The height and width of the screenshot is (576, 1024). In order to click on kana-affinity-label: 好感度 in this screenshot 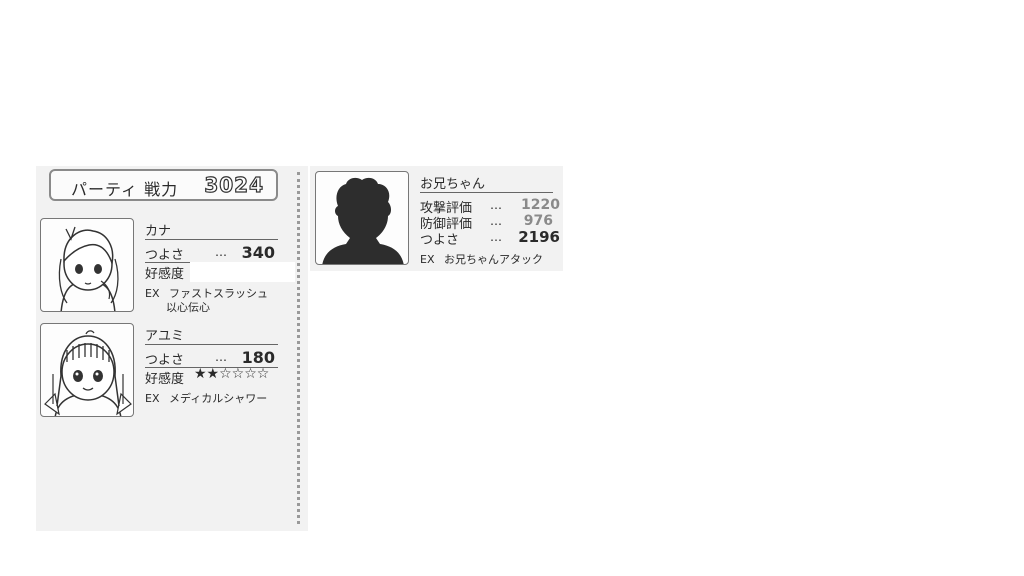, I will do `click(165, 274)`.